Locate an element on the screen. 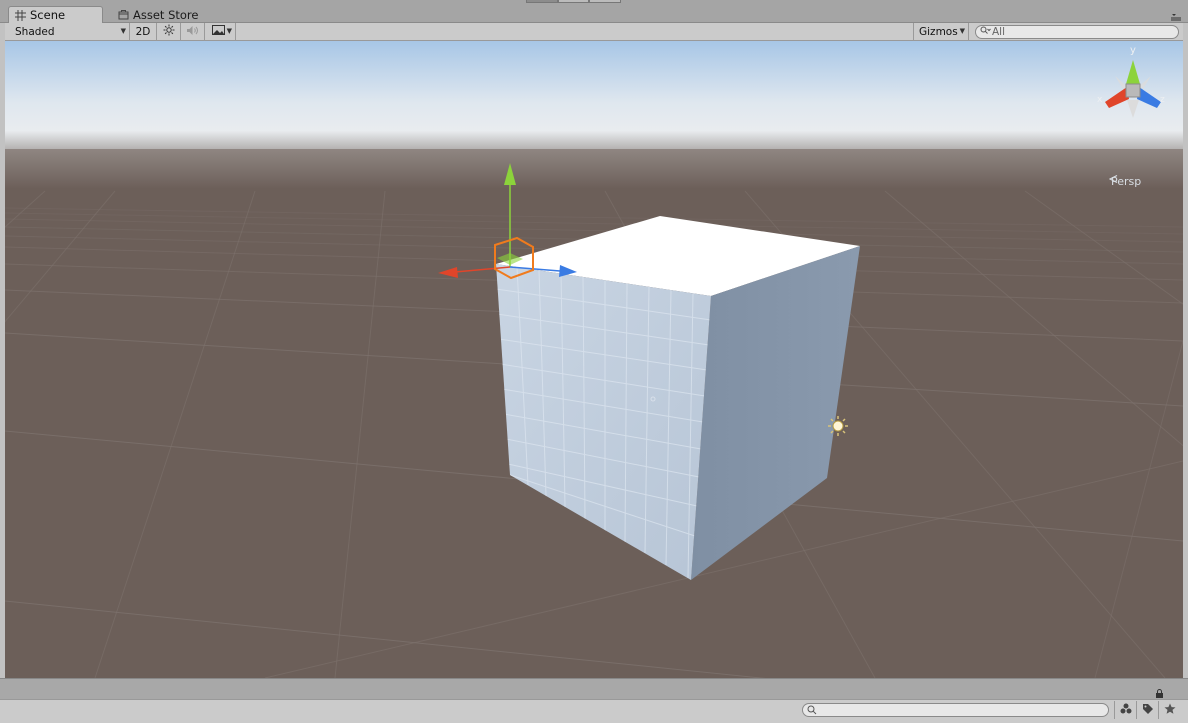  tag-filter-button is located at coordinates (1147, 710).